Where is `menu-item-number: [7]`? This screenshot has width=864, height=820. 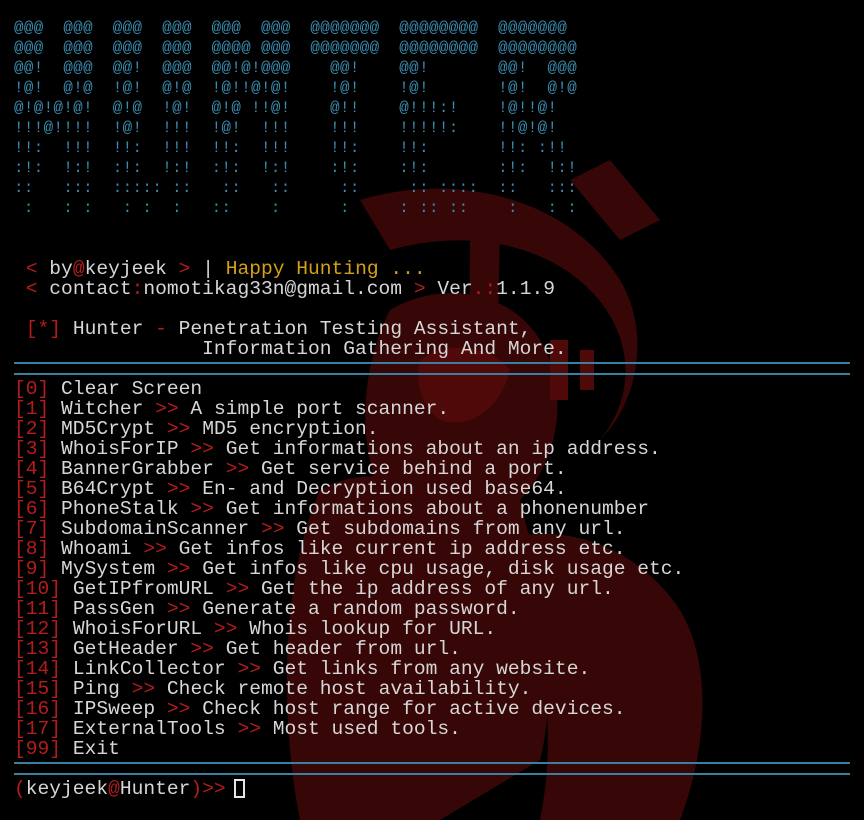
menu-item-number: [7] is located at coordinates (32, 529).